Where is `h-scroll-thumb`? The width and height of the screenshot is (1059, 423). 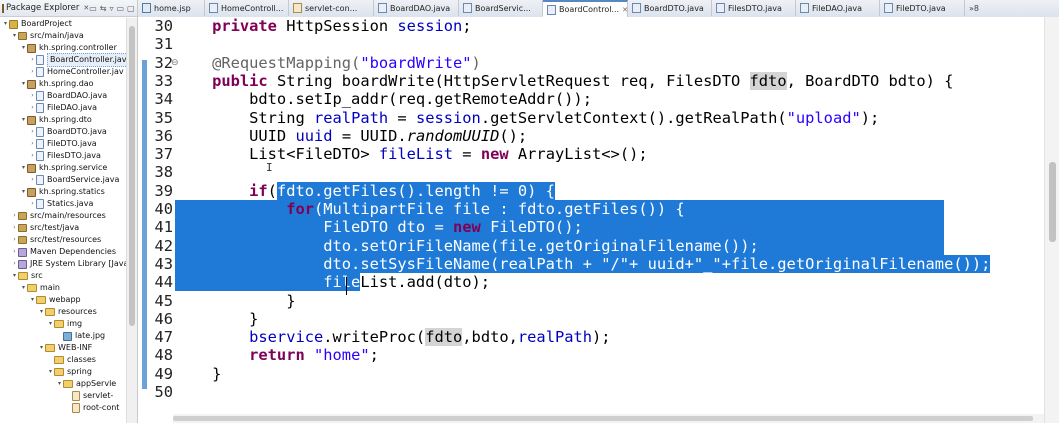 h-scroll-thumb is located at coordinates (603, 418).